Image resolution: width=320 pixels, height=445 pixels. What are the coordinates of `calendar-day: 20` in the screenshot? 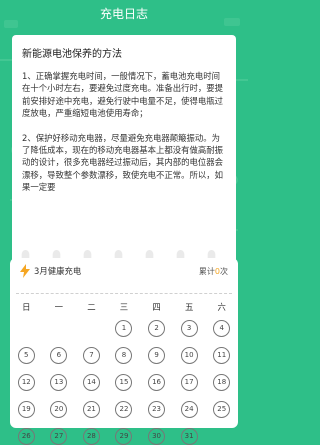 It's located at (59, 409).